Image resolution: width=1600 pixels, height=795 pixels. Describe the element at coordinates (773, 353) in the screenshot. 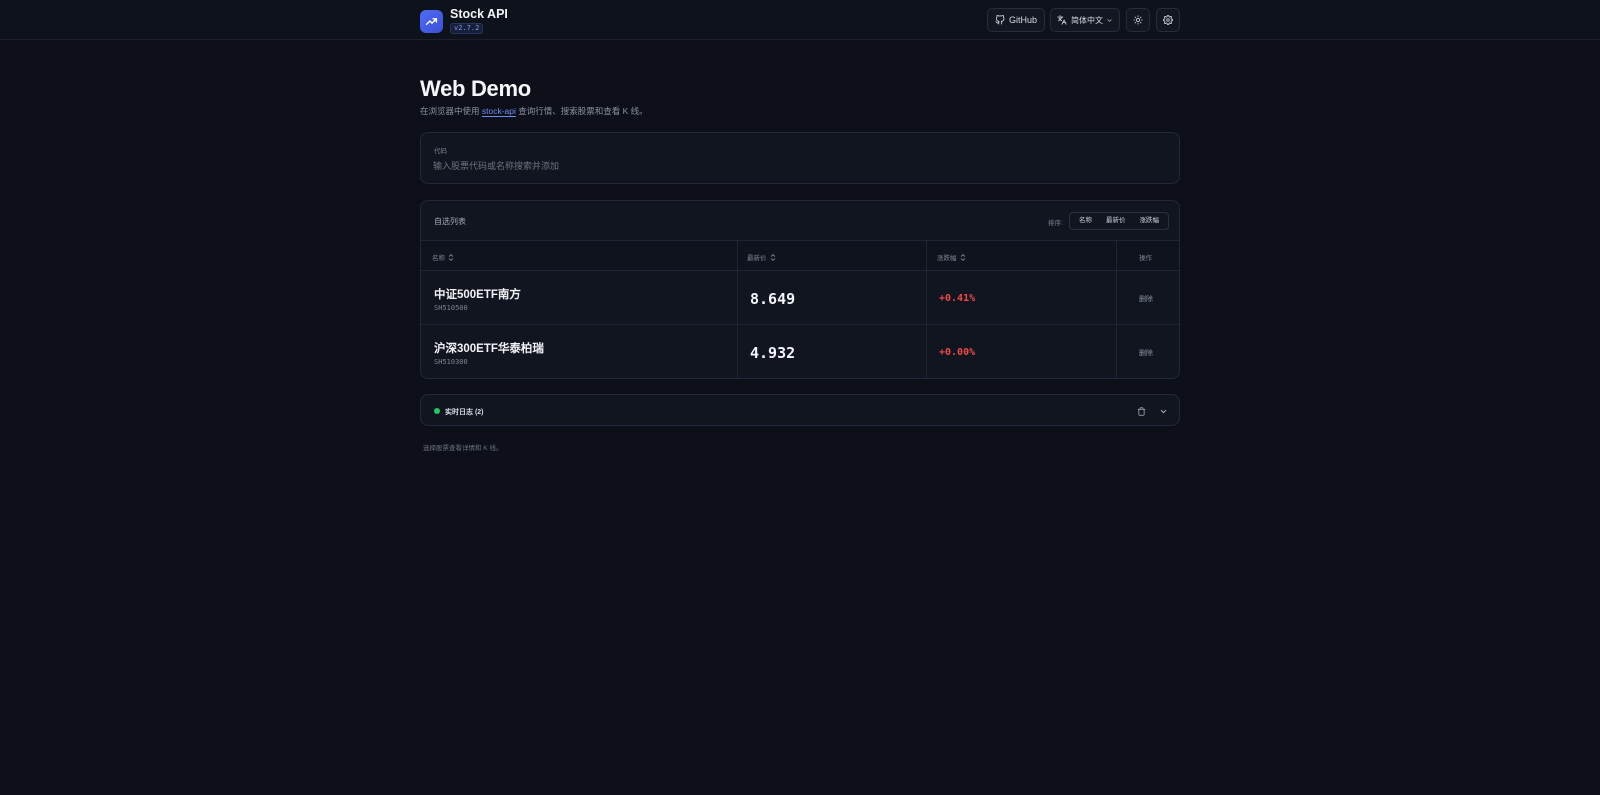

I see `stock-price: 4.932` at that location.